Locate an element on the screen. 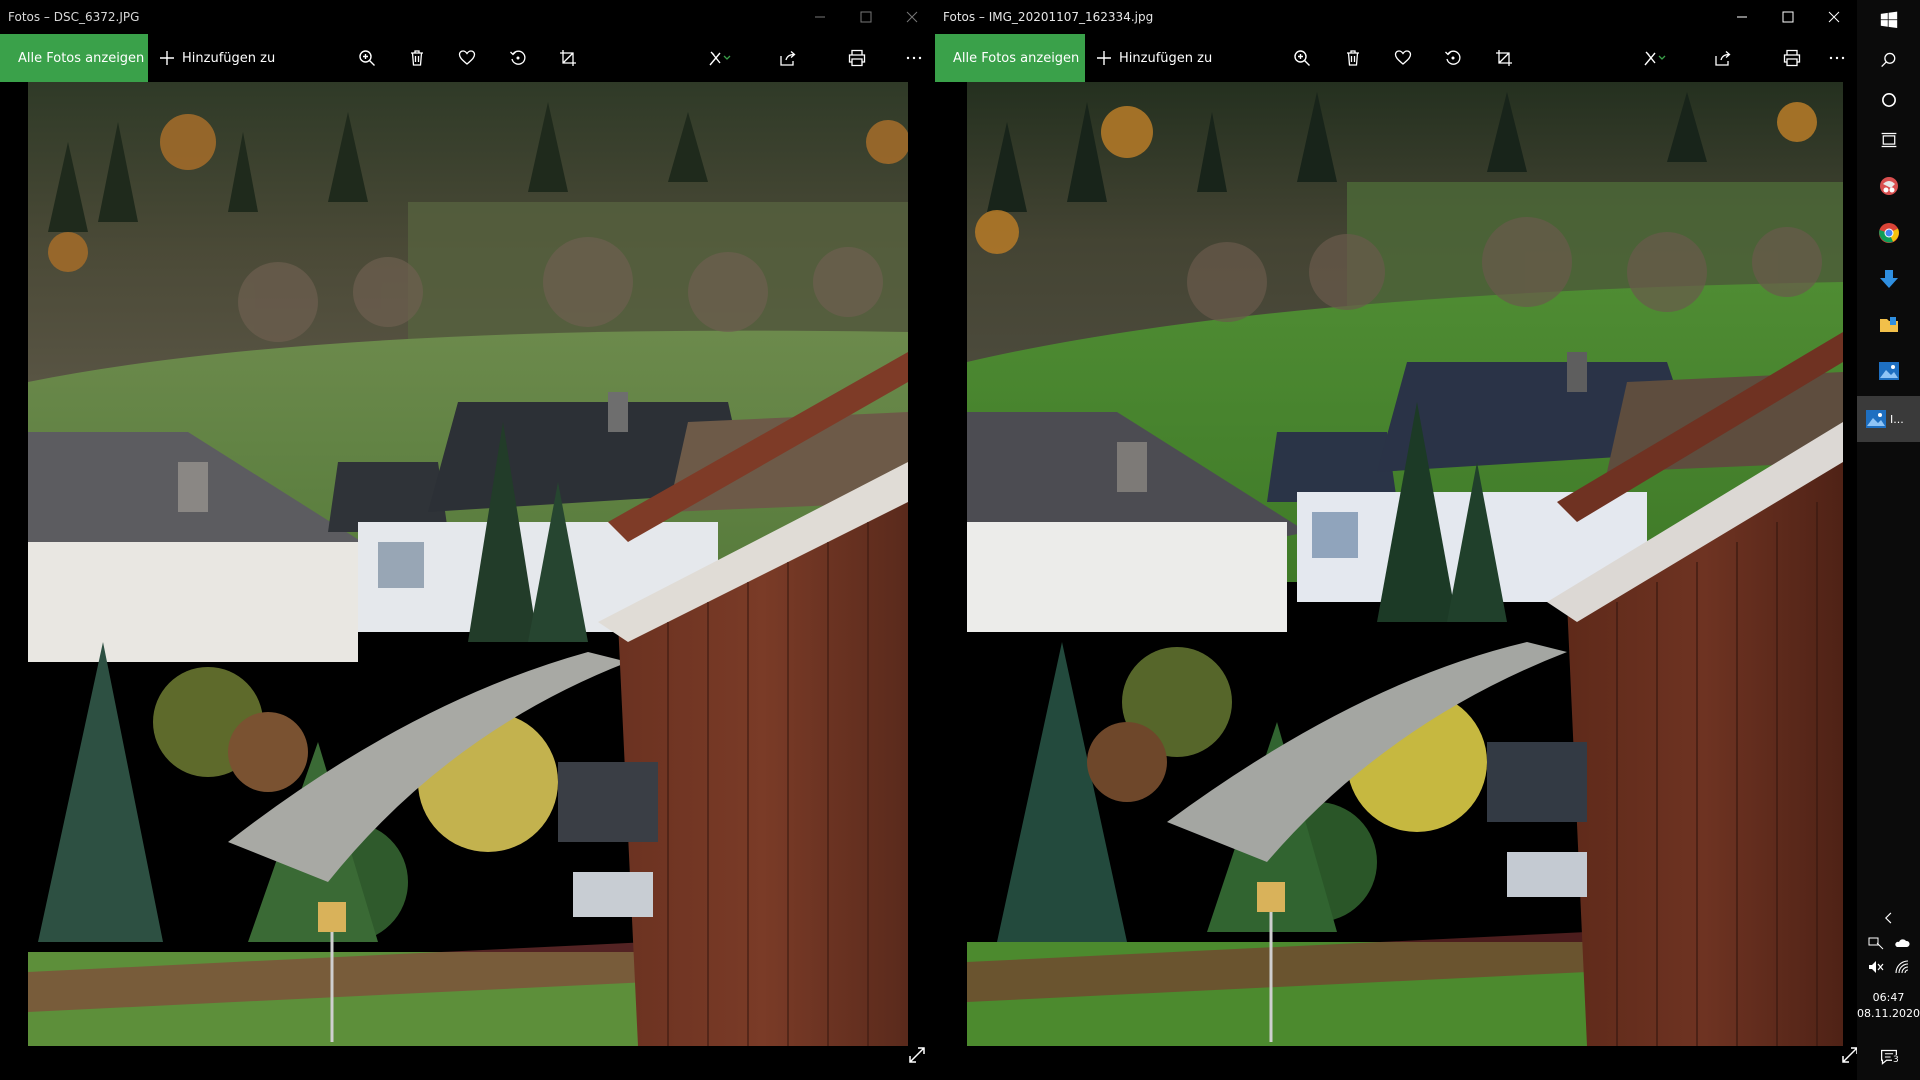 This screenshot has height=1080, width=1920. taskbar-app-chrome is located at coordinates (1888, 233).